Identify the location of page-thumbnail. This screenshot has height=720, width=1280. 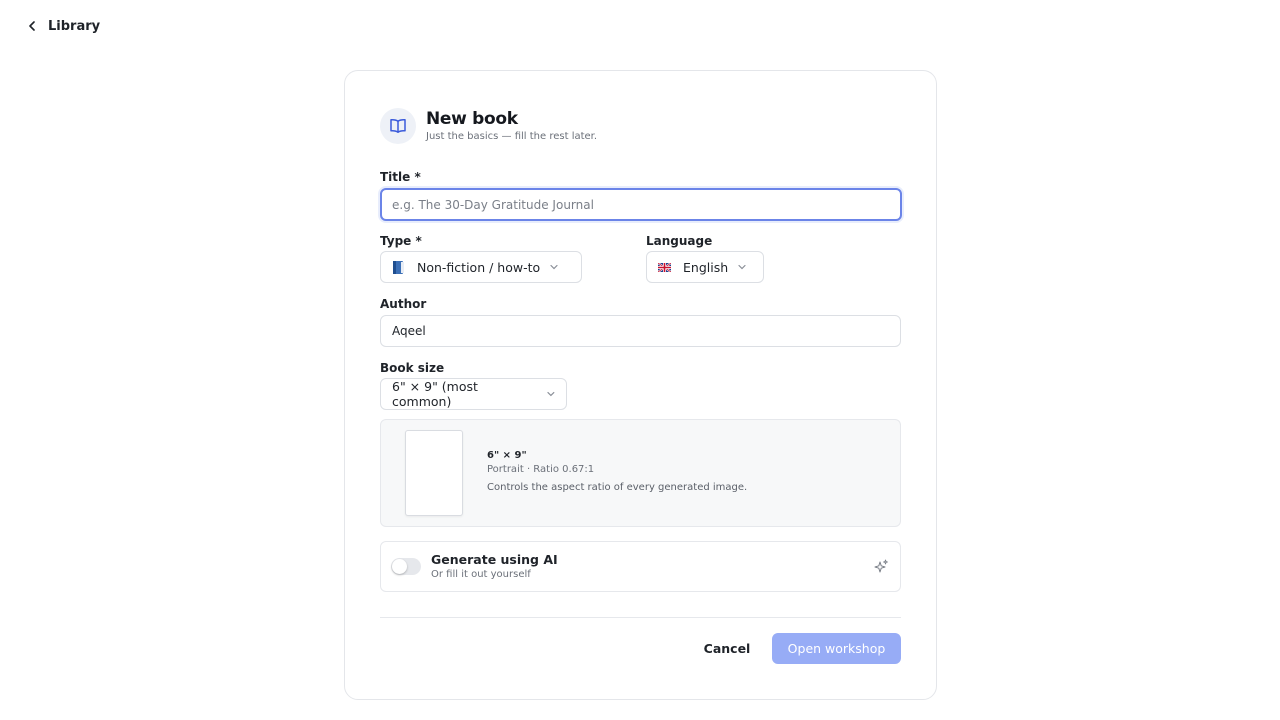
(434, 473).